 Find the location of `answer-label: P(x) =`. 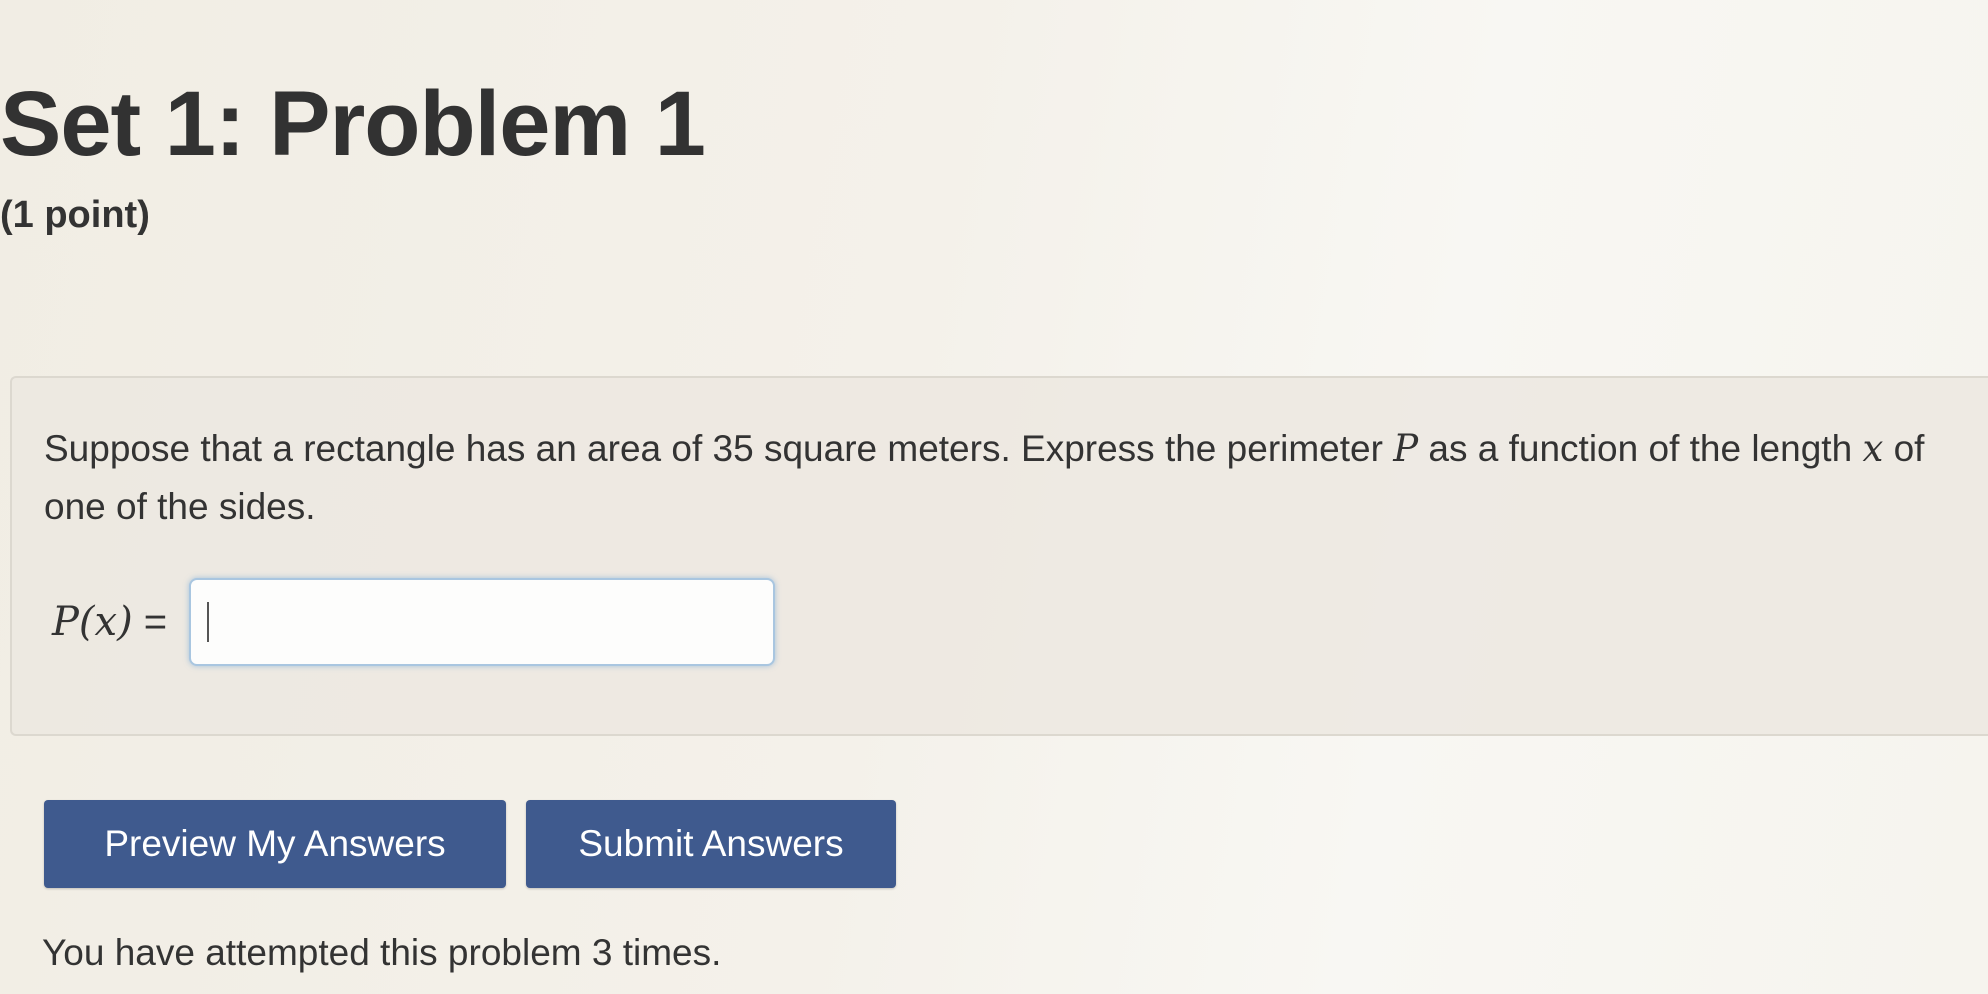

answer-label: P(x) = is located at coordinates (109, 622).